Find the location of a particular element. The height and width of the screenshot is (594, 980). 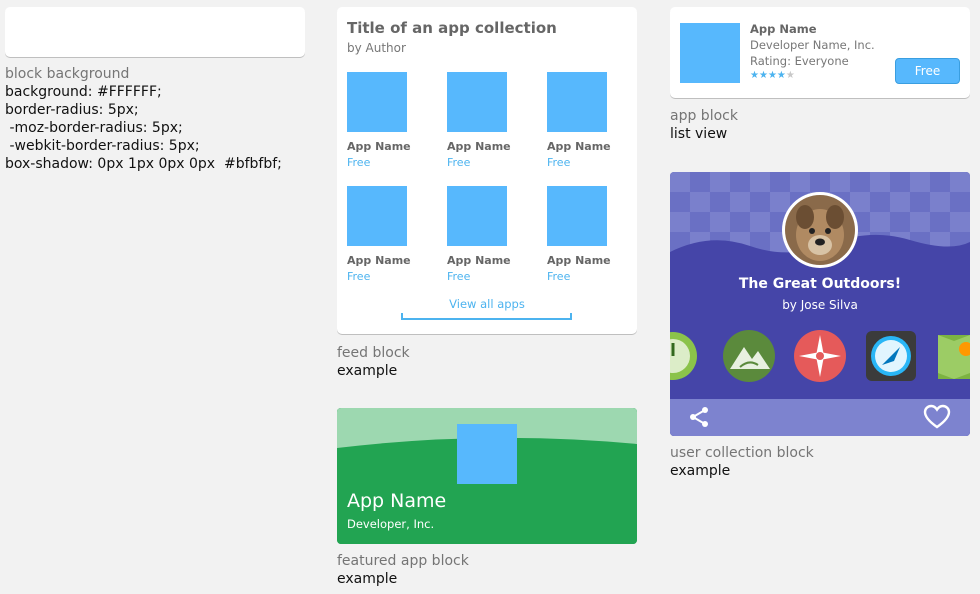

collection-action-bar is located at coordinates (820, 417).